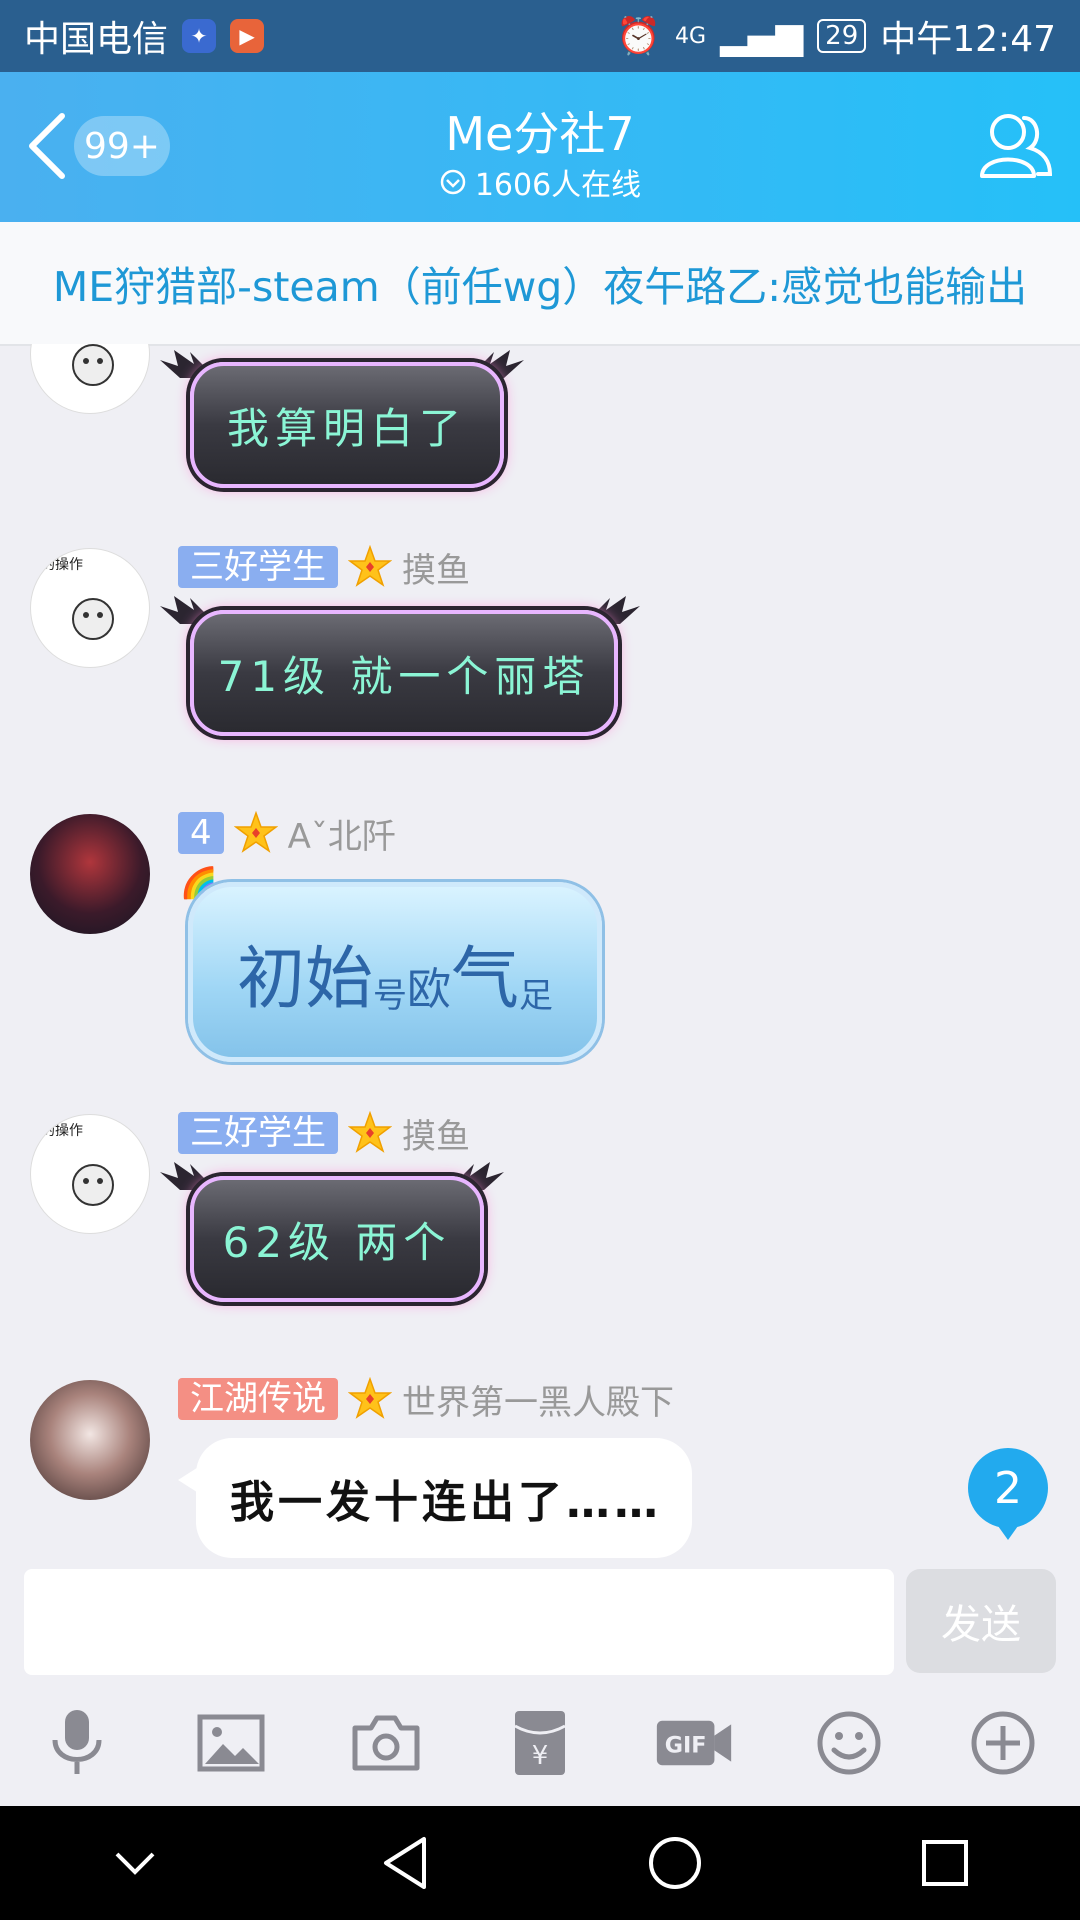 This screenshot has width=1080, height=1920. Describe the element at coordinates (540, 287) in the screenshot. I see `announcement-text: ME狩猎部-steam（前任wg）夜午路乙:感觉也能输出` at that location.